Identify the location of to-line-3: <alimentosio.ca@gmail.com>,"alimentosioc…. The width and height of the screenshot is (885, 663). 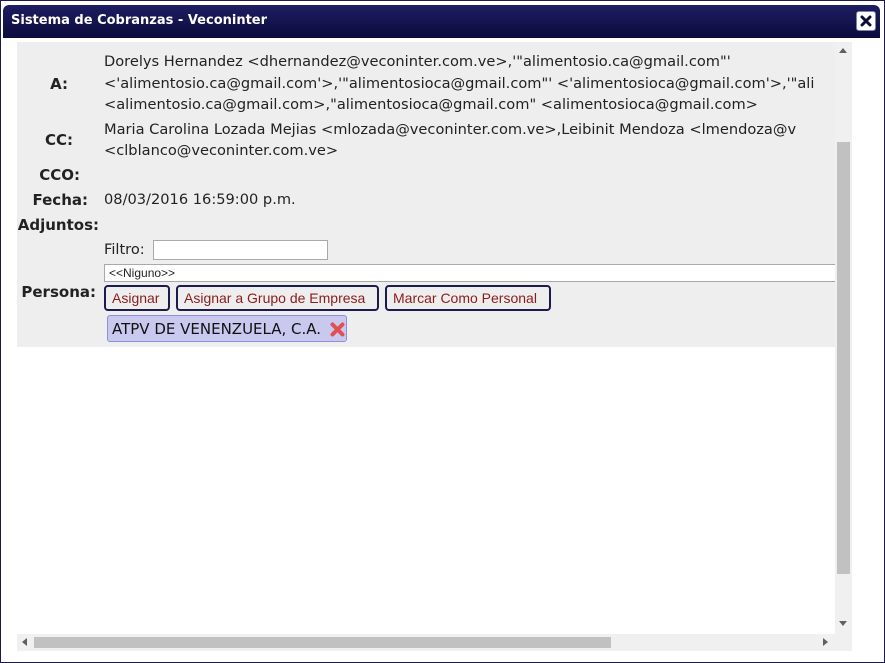
(431, 104).